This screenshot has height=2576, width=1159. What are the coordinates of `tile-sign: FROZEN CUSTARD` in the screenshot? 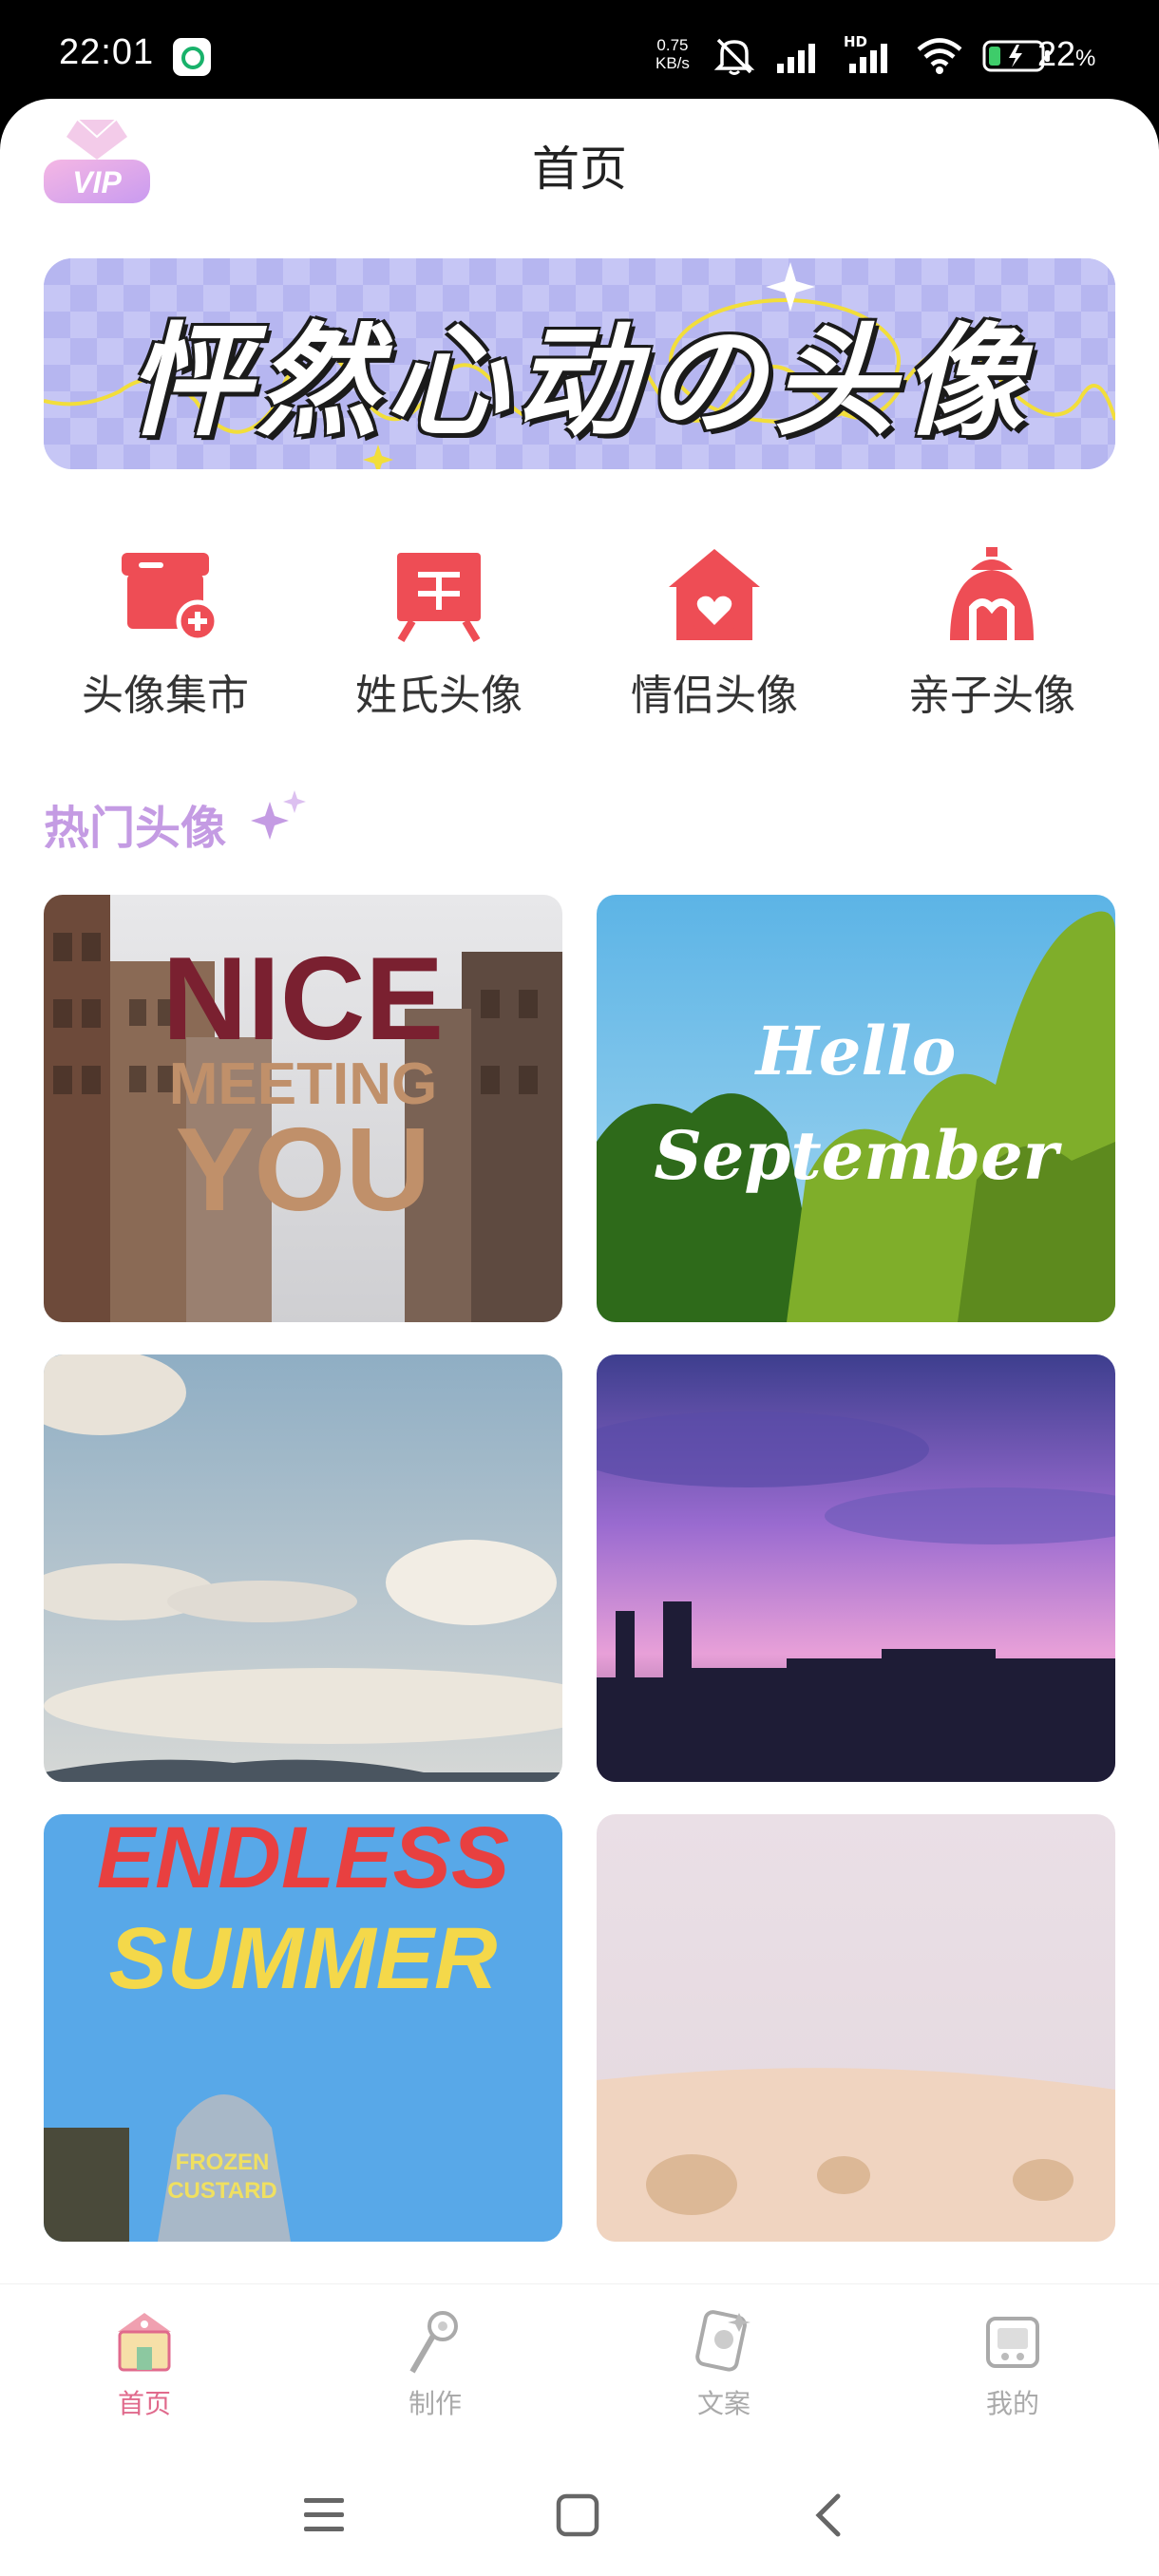 It's located at (222, 2177).